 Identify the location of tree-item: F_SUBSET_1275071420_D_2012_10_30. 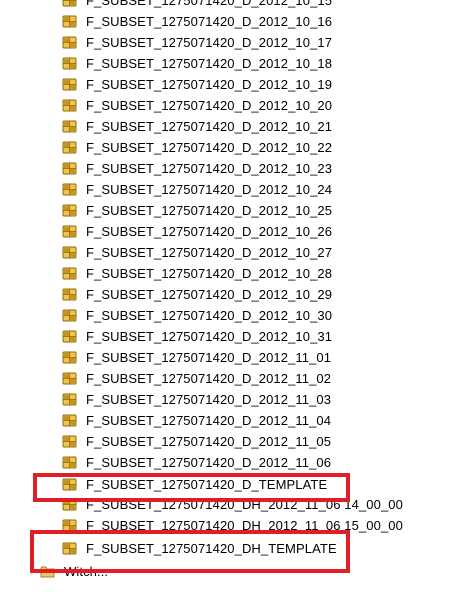
(197, 315).